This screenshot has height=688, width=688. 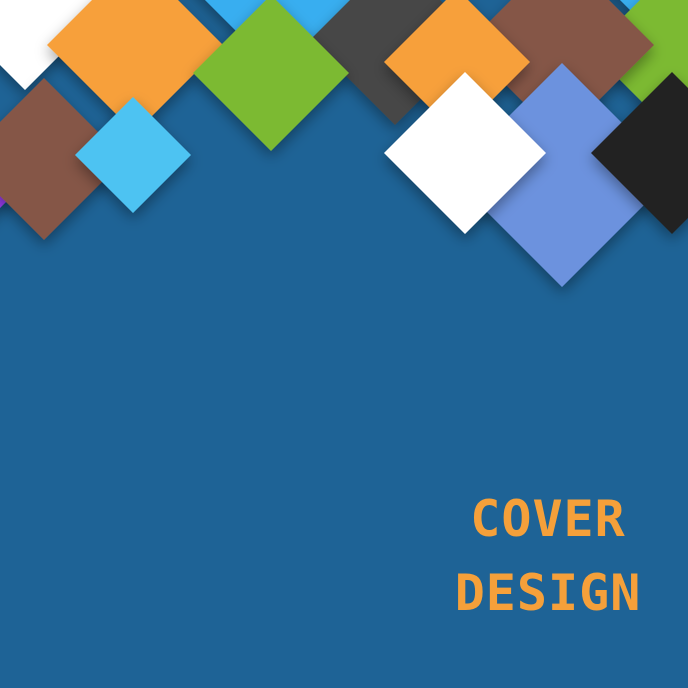 I want to click on diamond-light-blue, so click(x=133, y=155).